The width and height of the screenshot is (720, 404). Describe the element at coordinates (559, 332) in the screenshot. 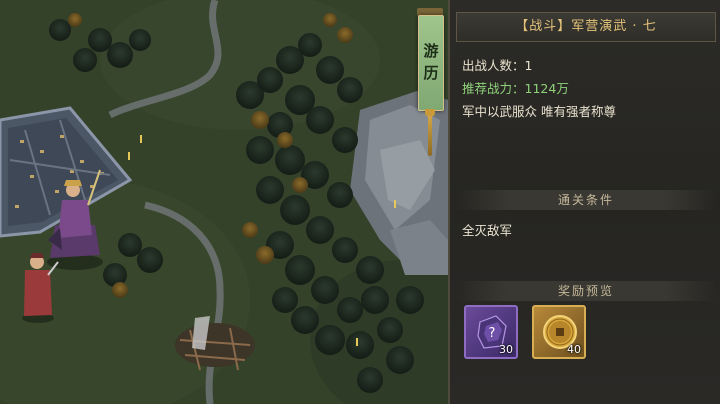

I see `reward-item-gold-coin: 40` at that location.